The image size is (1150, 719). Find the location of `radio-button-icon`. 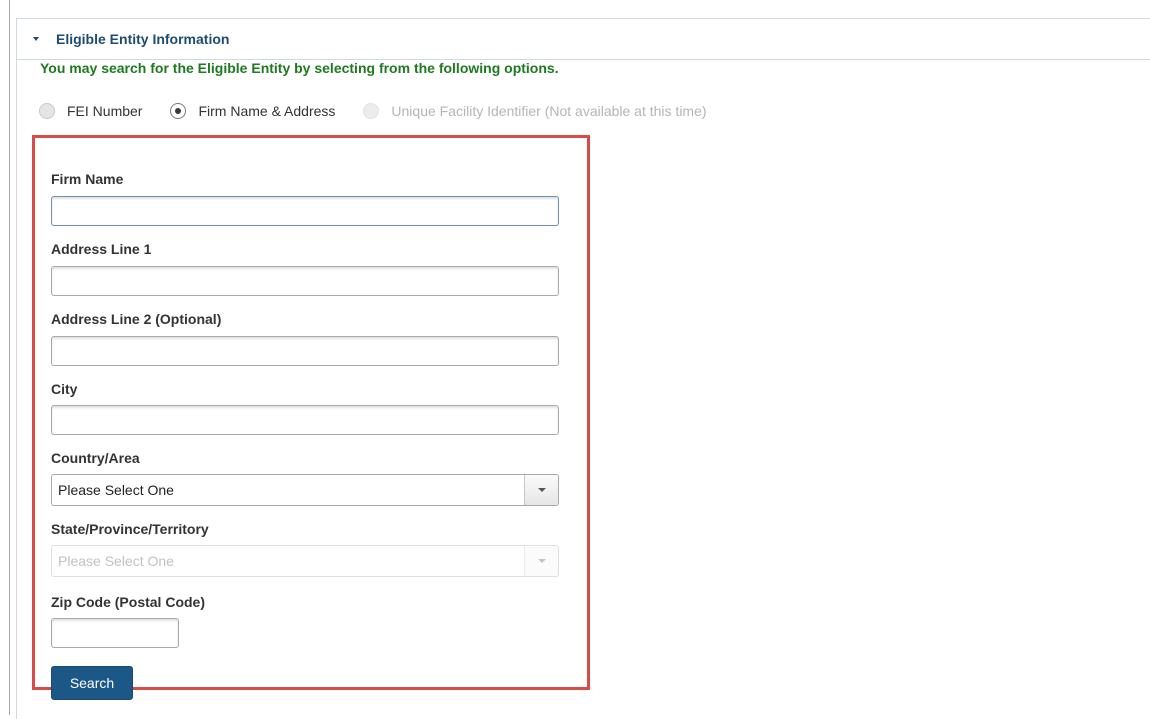

radio-button-icon is located at coordinates (47, 111).